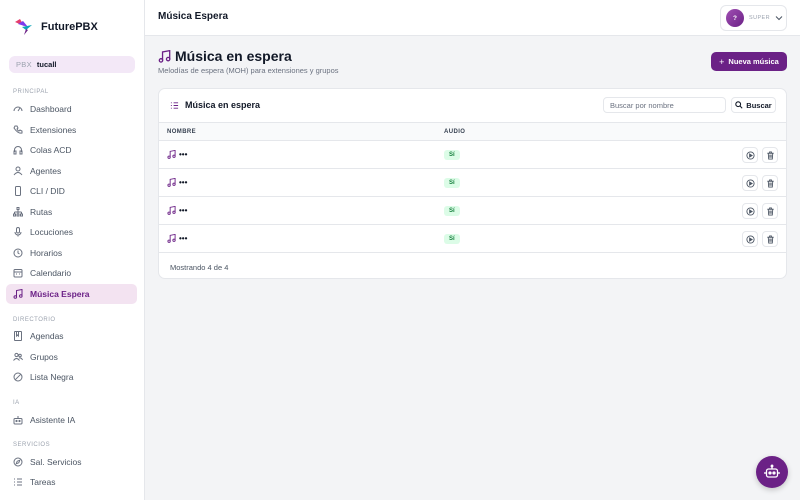 This screenshot has height=500, width=800. Describe the element at coordinates (472, 131) in the screenshot. I see `table-header: NOMBRE AUDIO` at that location.